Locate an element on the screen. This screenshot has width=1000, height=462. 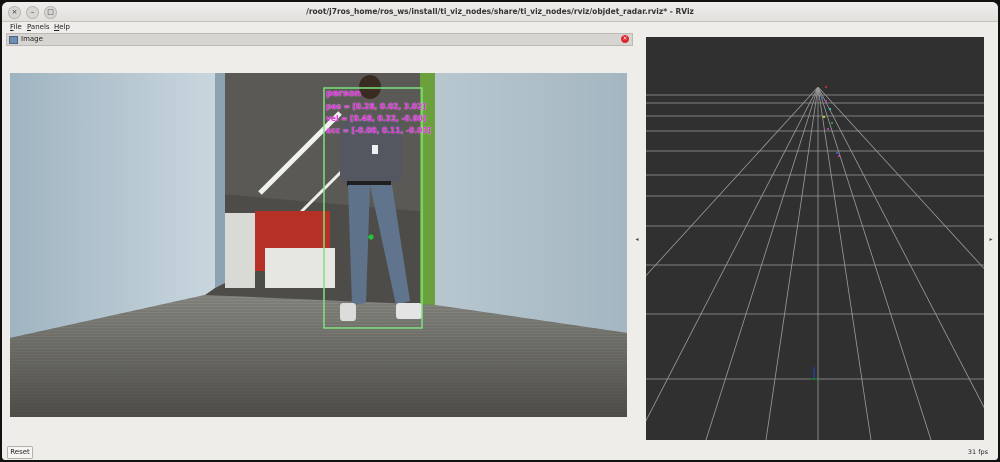
person-head is located at coordinates (370, 87).